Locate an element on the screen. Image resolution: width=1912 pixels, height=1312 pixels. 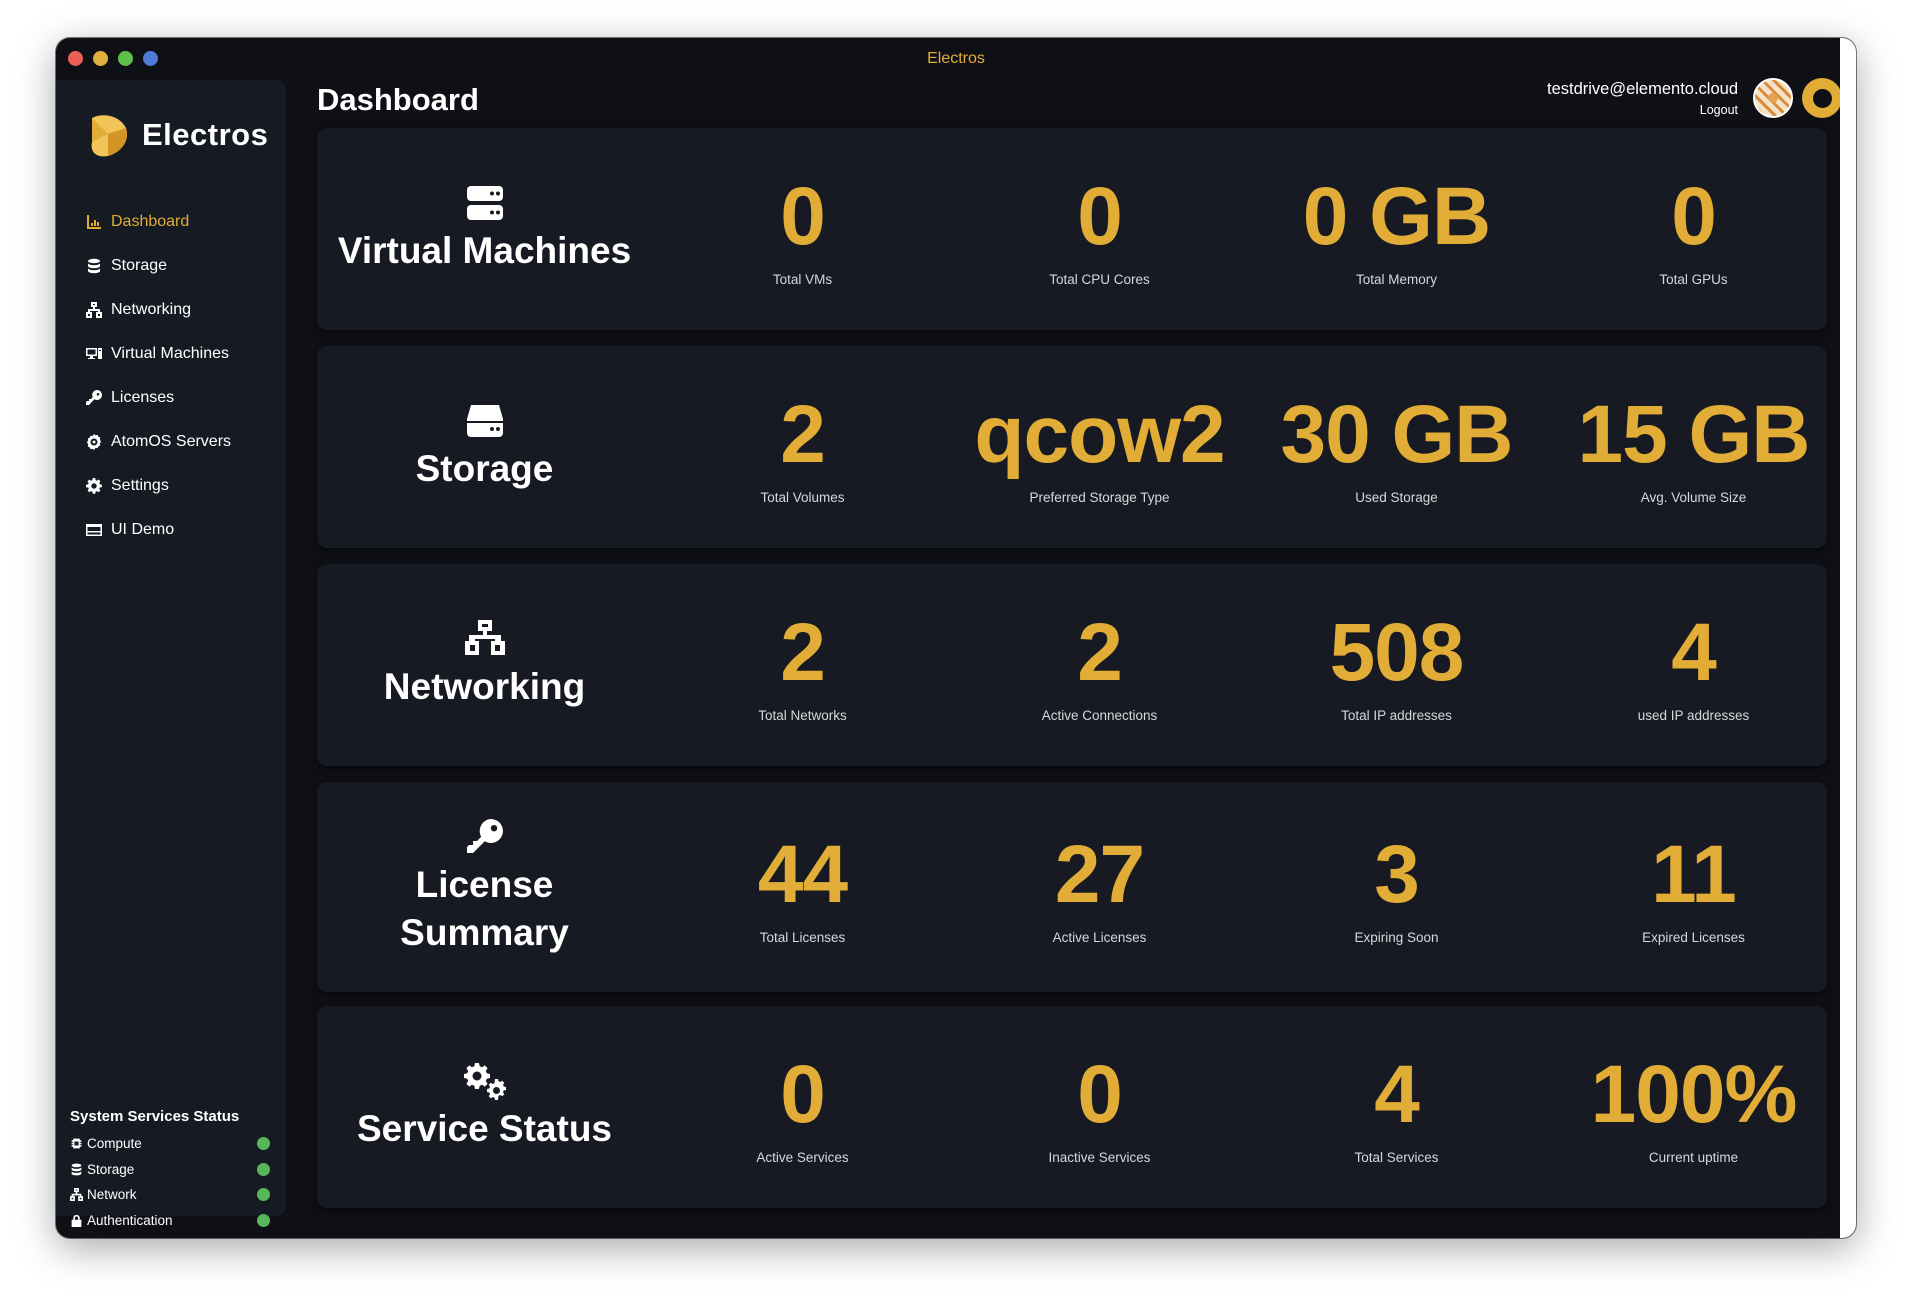
stat-label: Active Connections is located at coordinates (1099, 715).